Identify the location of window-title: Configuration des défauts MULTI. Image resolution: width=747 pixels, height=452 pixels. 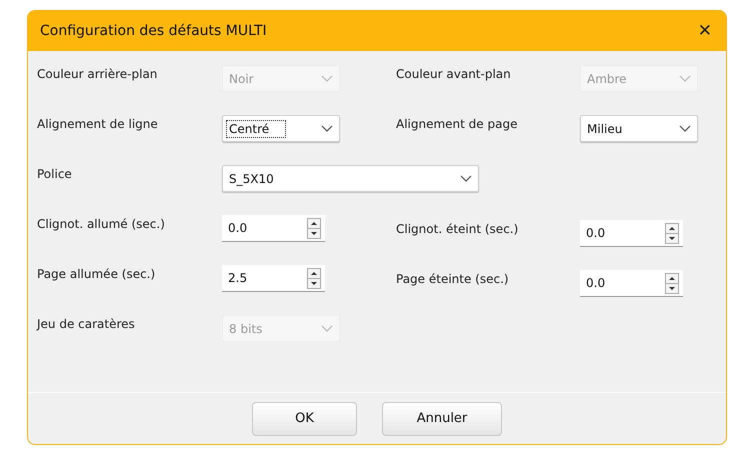
(153, 31).